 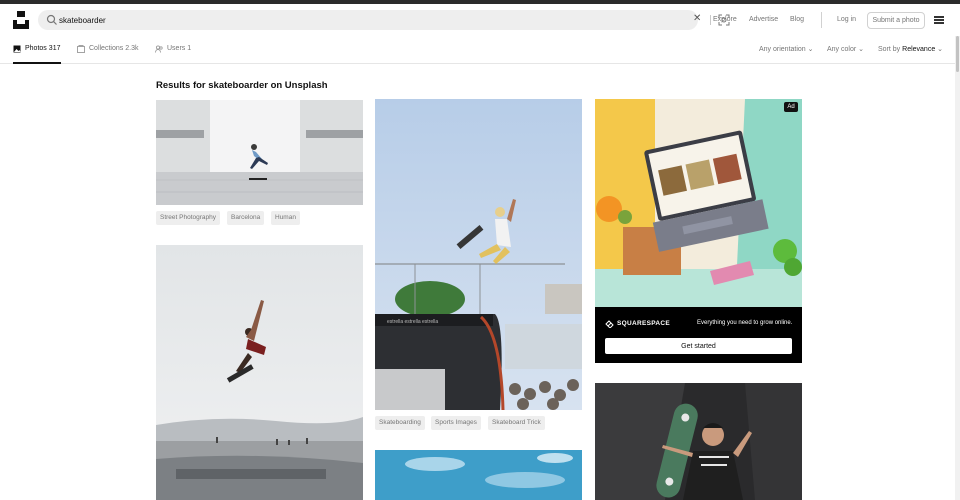 I want to click on photo-blue-sky-image, so click(x=478, y=475).